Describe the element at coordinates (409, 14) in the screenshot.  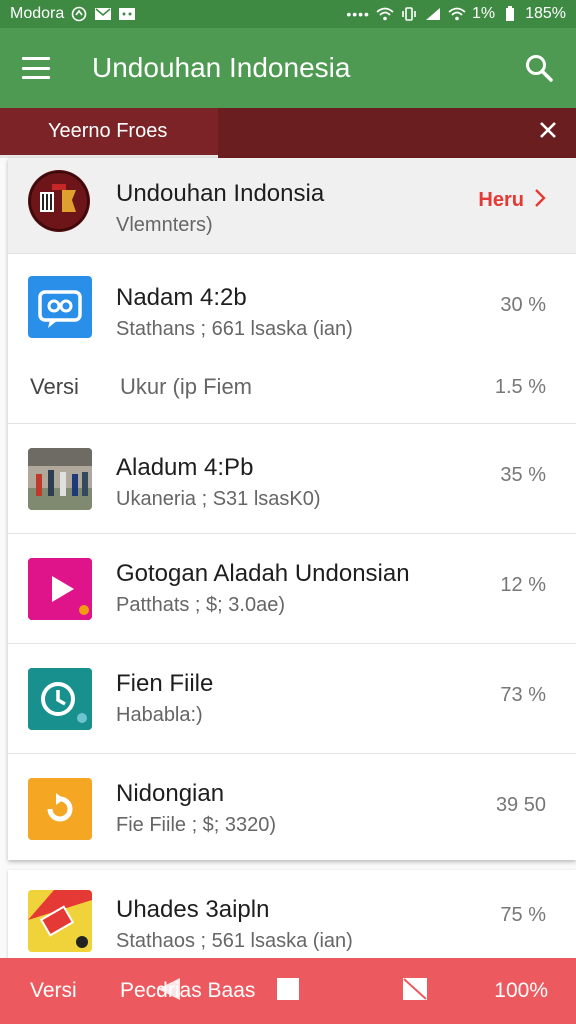
I see `vibrate-icon` at that location.